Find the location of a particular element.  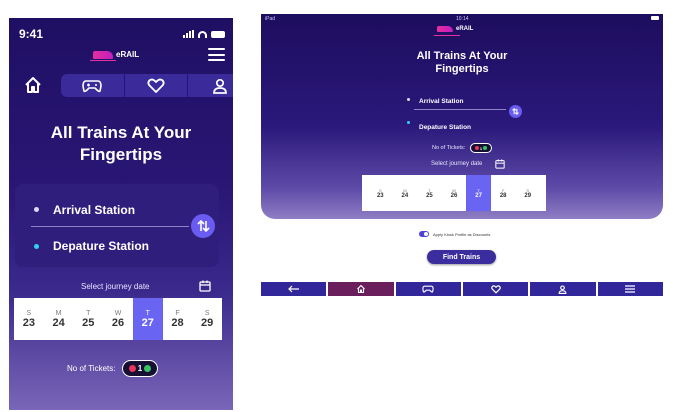

wifi-icon is located at coordinates (202, 34).